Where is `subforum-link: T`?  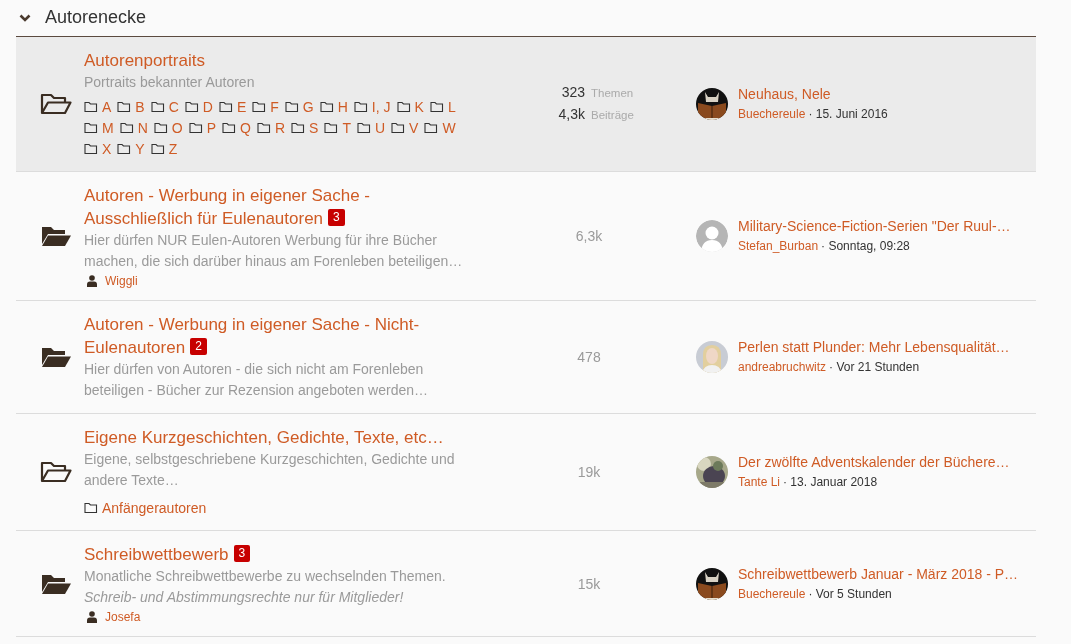 subforum-link: T is located at coordinates (346, 127).